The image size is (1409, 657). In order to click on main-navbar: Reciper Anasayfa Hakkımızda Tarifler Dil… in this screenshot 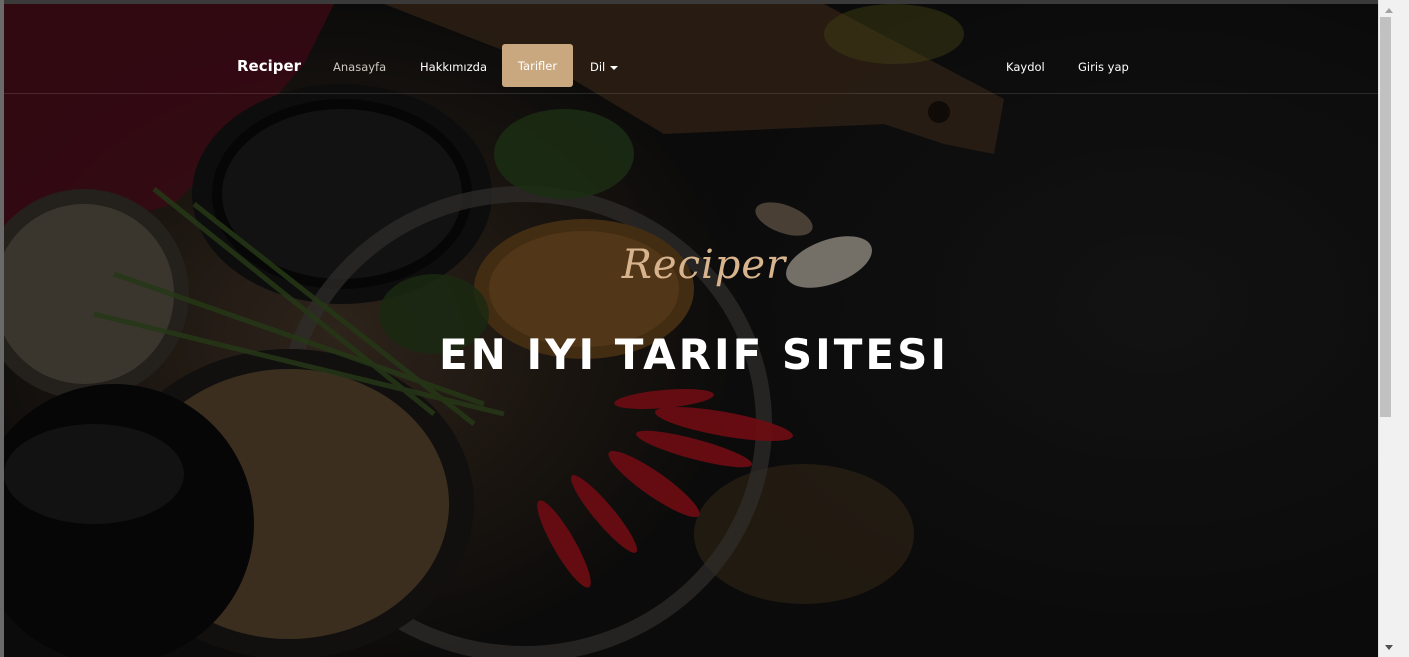, I will do `click(691, 68)`.